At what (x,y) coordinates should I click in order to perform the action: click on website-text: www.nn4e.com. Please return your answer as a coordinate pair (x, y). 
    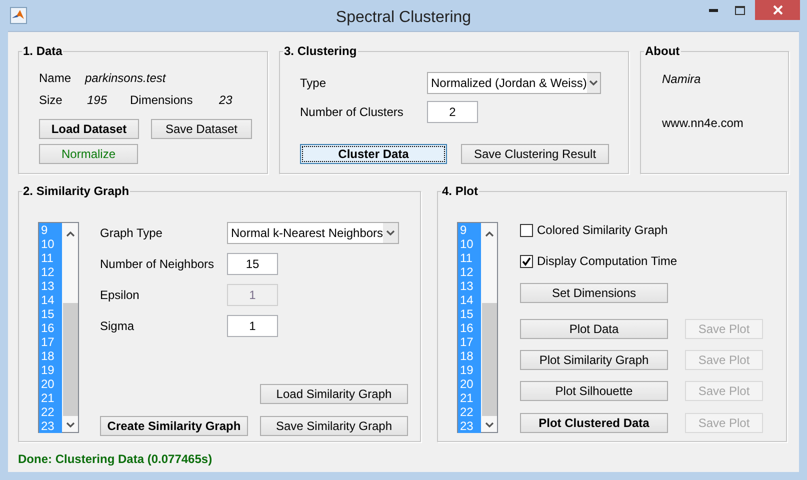
    Looking at the image, I should click on (703, 123).